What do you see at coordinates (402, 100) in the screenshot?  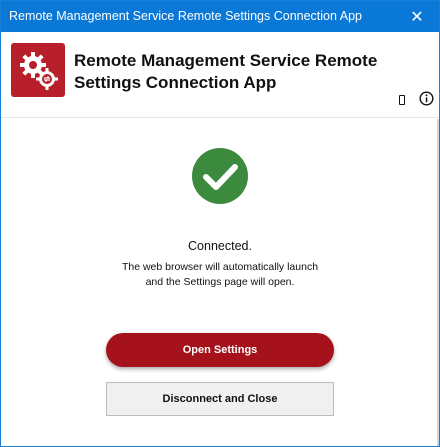 I see `device-icon` at bounding box center [402, 100].